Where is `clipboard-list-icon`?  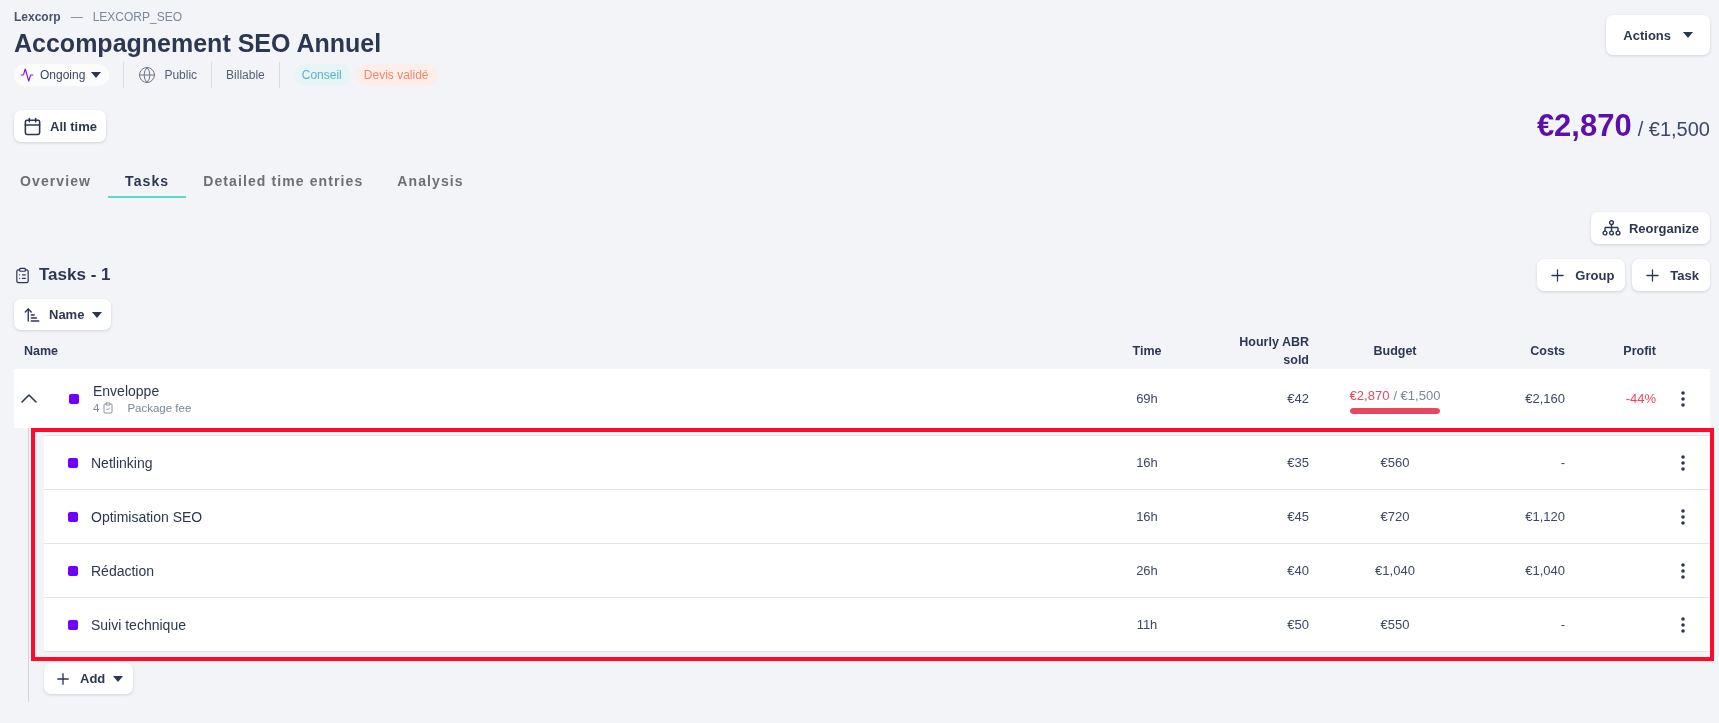 clipboard-list-icon is located at coordinates (22, 275).